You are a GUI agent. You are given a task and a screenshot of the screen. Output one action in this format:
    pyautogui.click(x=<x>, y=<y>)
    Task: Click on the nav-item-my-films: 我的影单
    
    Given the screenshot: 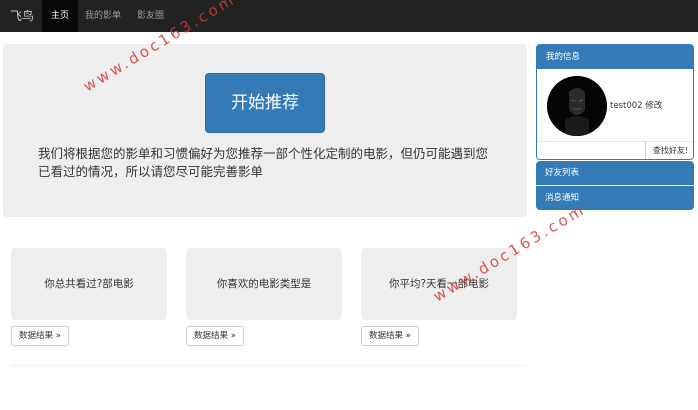 What is the action you would take?
    pyautogui.click(x=103, y=16)
    